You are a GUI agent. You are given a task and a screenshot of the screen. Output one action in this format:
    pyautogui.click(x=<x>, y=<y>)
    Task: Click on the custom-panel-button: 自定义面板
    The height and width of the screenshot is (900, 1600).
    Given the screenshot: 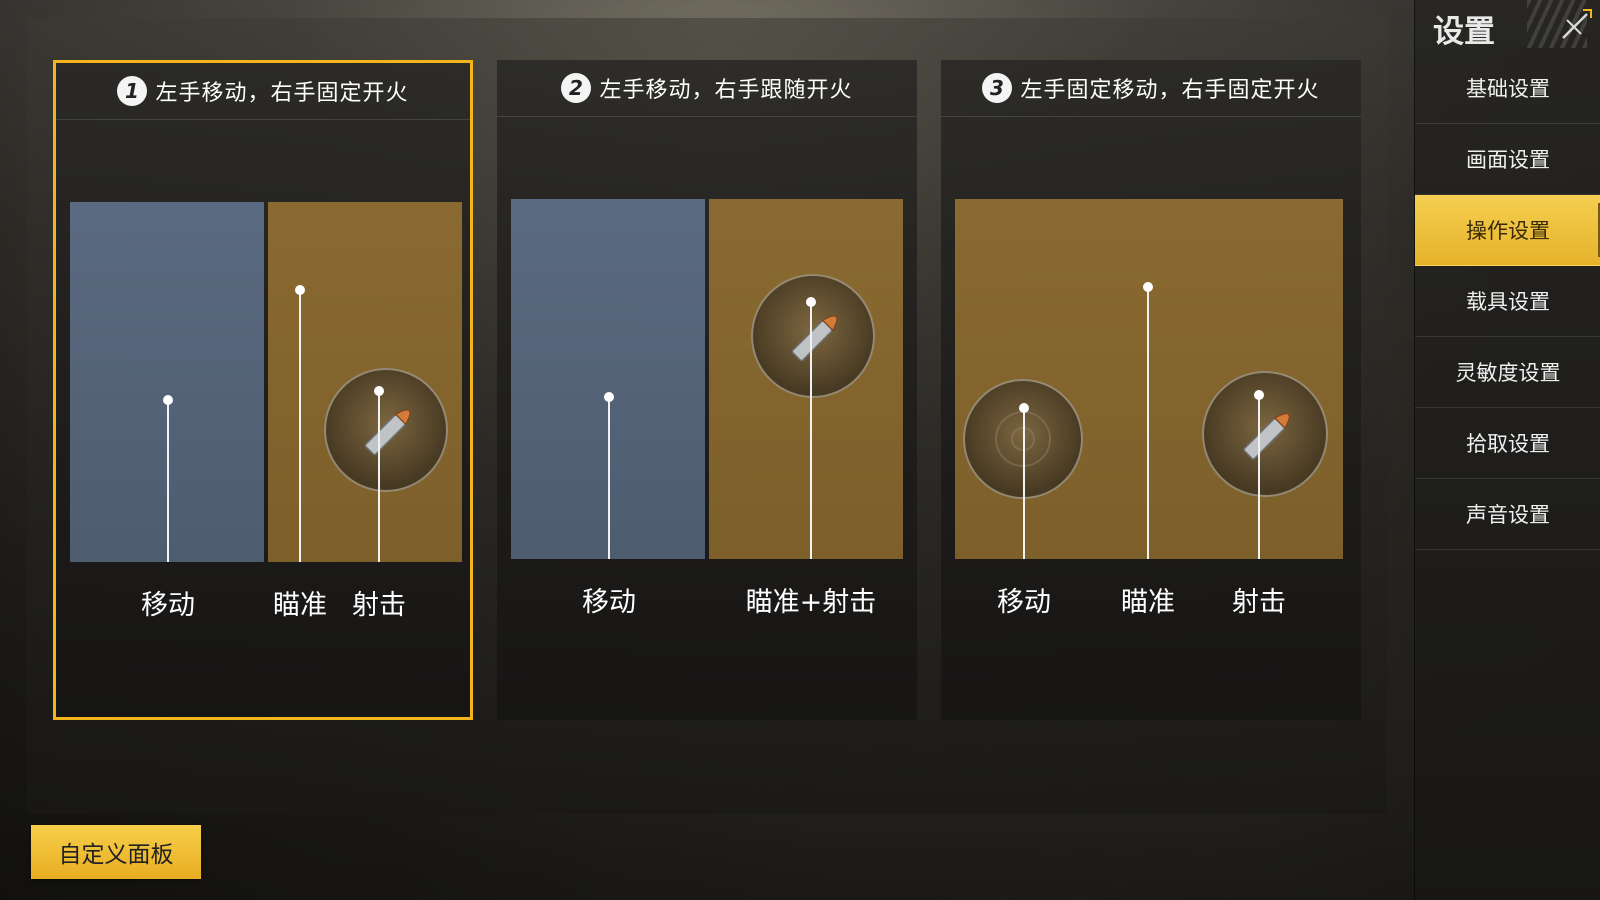 What is the action you would take?
    pyautogui.click(x=116, y=852)
    